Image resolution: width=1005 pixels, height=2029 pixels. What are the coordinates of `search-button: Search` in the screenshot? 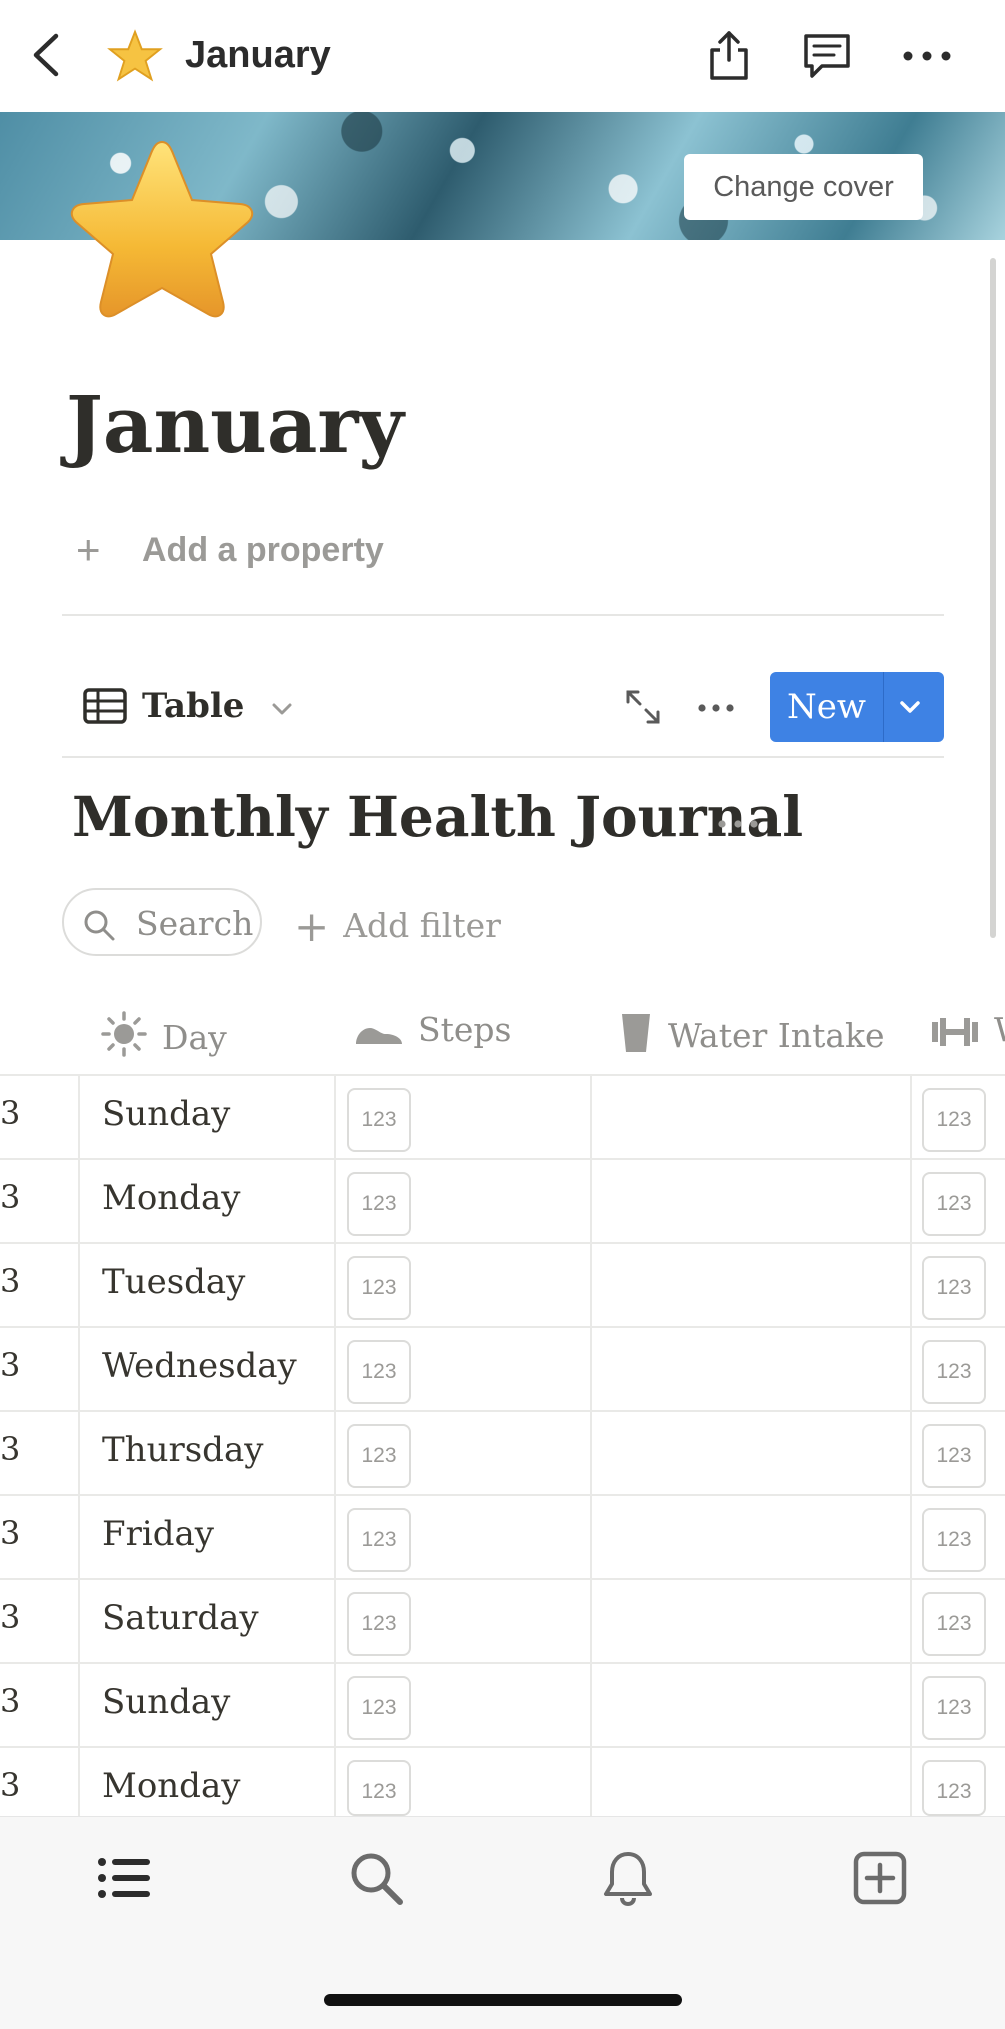 It's located at (162, 922).